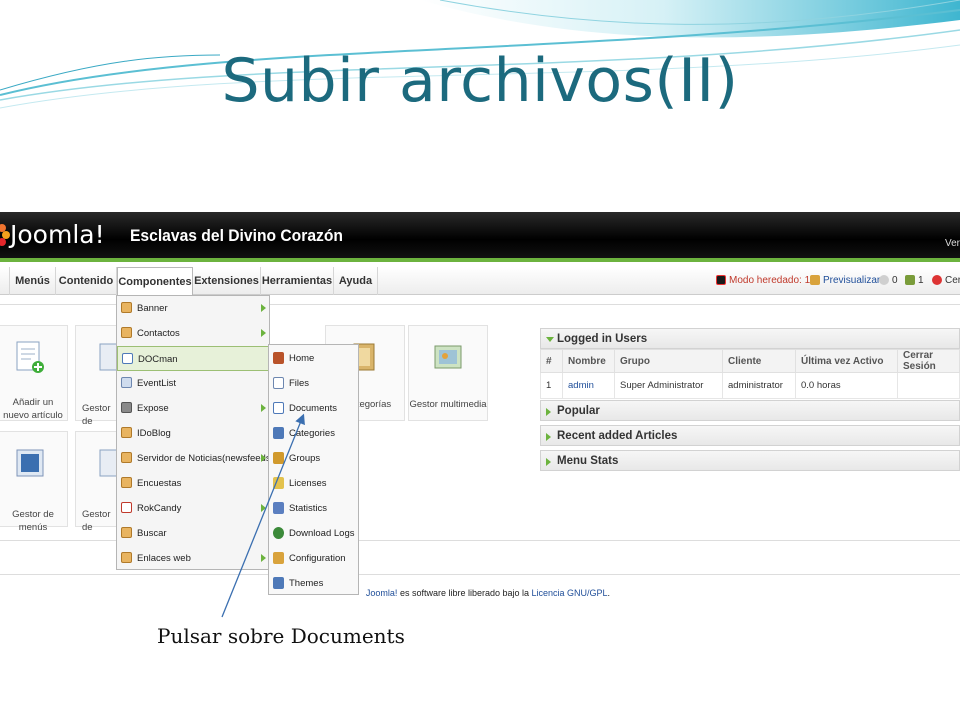 The height and width of the screenshot is (720, 960). I want to click on polls-icon, so click(126, 482).